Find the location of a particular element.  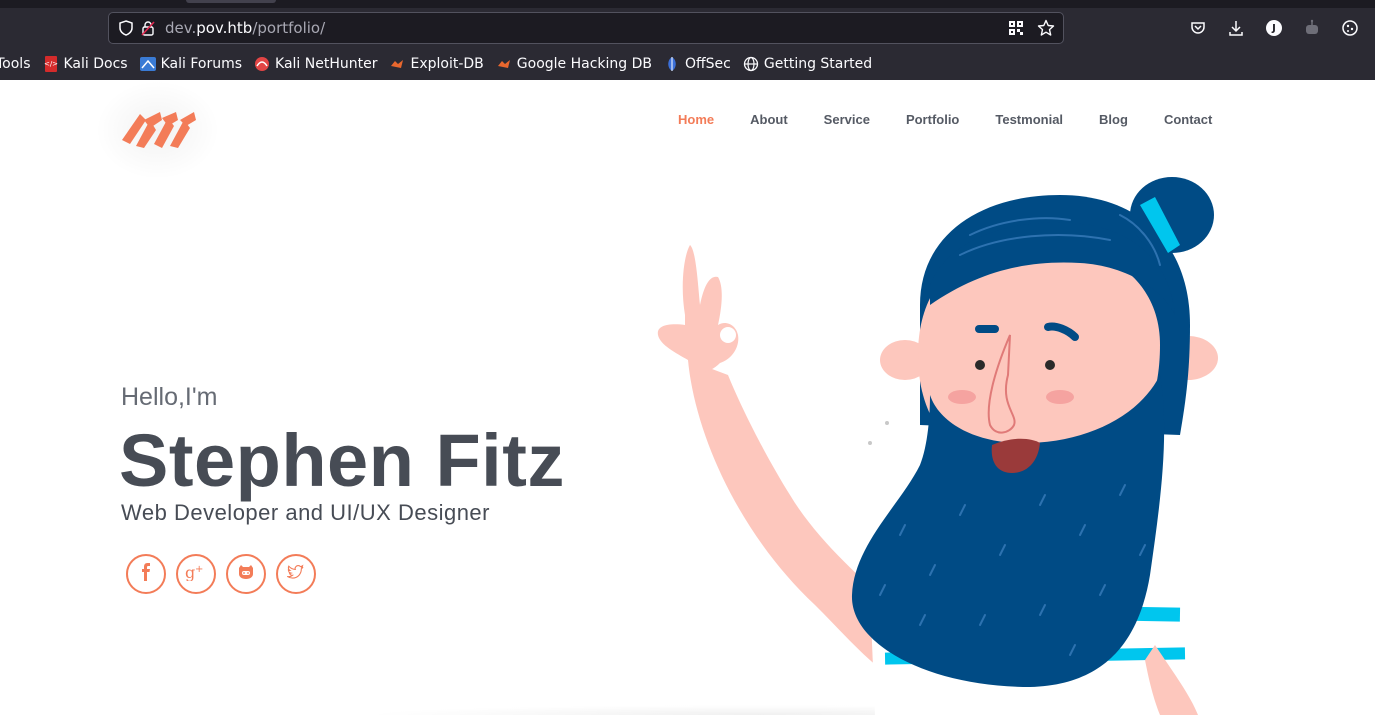

kali-docs-icon: </> is located at coordinates (51, 64).